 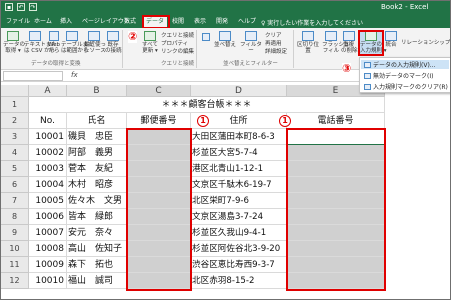 What do you see at coordinates (15, 169) in the screenshot?
I see `row-header: 5` at bounding box center [15, 169].